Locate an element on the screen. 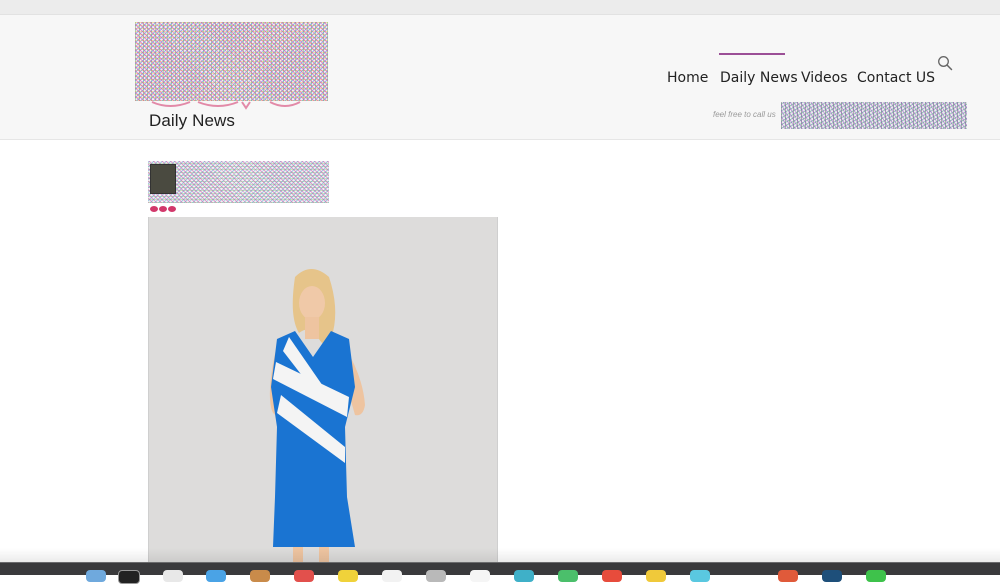 The width and height of the screenshot is (1000, 584). nav-active-indicator is located at coordinates (752, 54).